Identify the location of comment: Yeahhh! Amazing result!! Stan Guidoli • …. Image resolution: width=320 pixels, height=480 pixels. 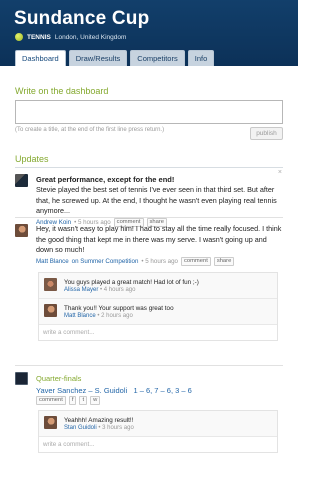
(158, 424).